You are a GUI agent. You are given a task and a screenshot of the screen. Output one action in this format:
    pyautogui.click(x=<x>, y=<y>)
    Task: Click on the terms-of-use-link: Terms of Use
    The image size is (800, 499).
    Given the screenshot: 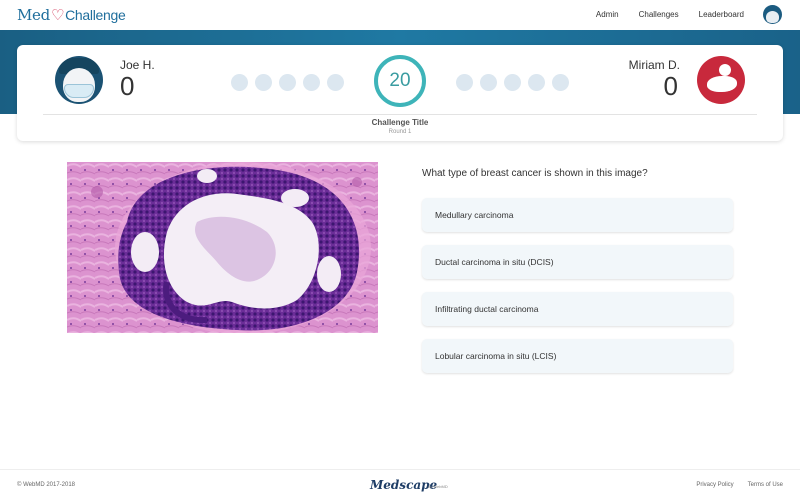 What is the action you would take?
    pyautogui.click(x=765, y=485)
    